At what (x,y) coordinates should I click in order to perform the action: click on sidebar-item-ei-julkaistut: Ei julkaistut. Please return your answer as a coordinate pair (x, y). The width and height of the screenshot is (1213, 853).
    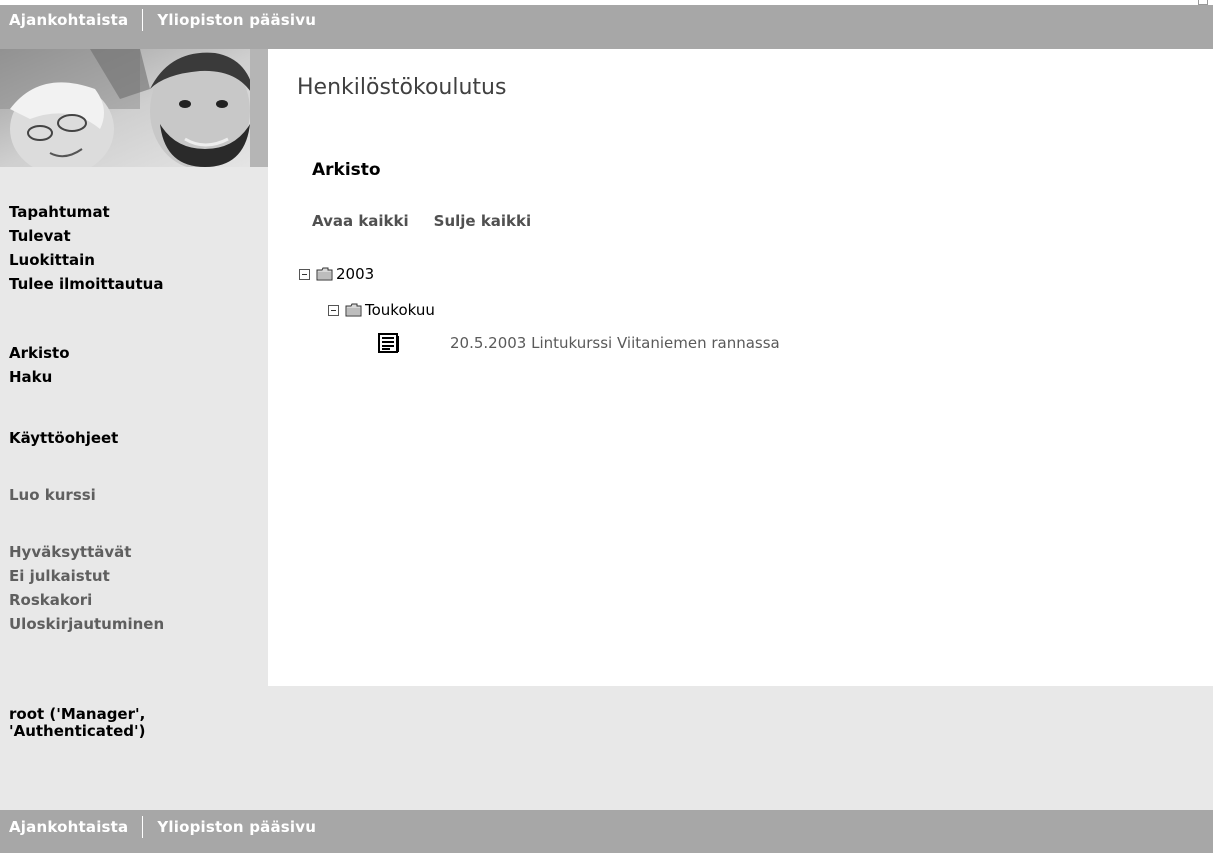
    Looking at the image, I should click on (86, 576).